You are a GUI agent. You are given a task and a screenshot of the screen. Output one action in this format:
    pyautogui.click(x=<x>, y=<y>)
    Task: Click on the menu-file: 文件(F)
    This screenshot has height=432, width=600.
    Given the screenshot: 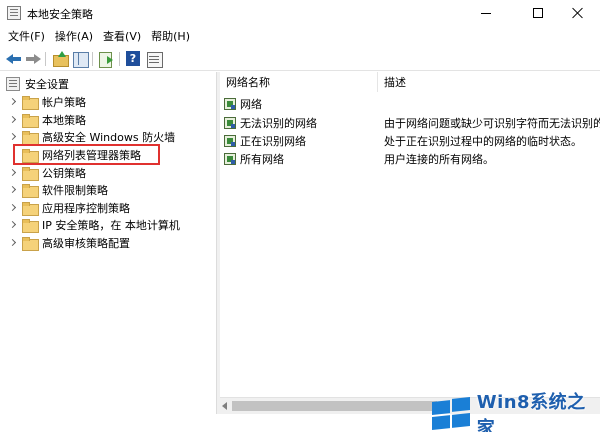 What is the action you would take?
    pyautogui.click(x=28, y=36)
    